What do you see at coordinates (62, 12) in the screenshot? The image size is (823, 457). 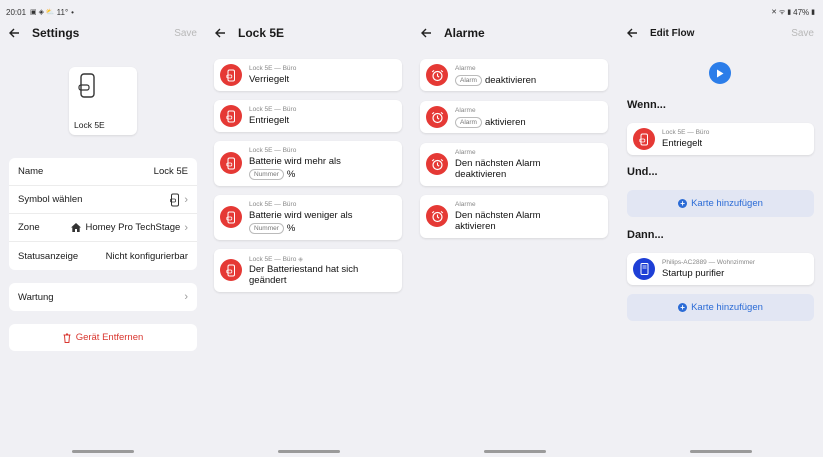 I see `status-temp: 11°` at bounding box center [62, 12].